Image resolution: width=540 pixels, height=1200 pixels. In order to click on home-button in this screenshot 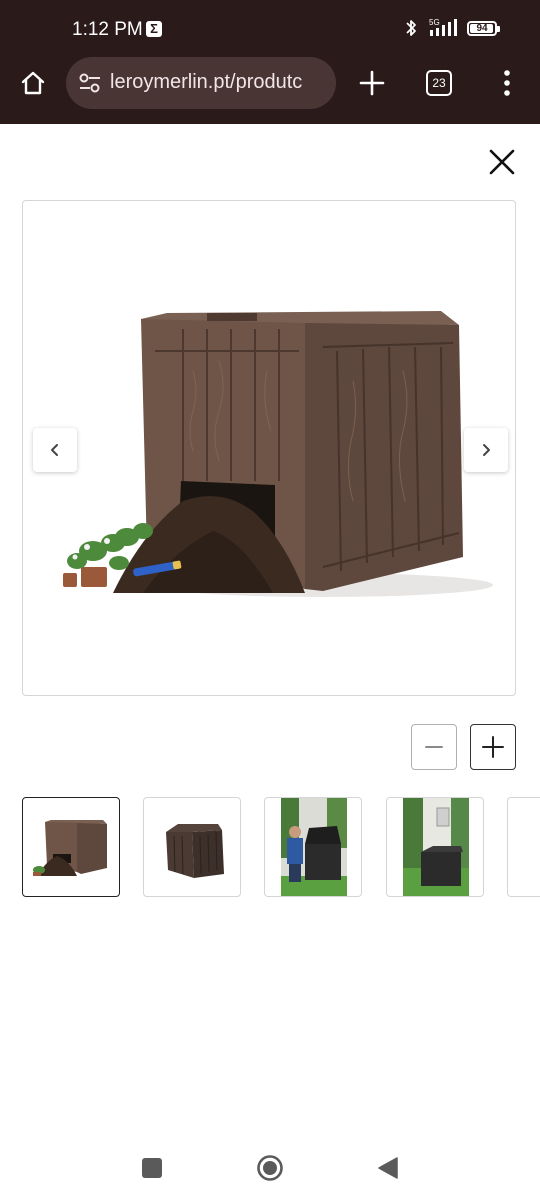, I will do `click(33, 83)`.